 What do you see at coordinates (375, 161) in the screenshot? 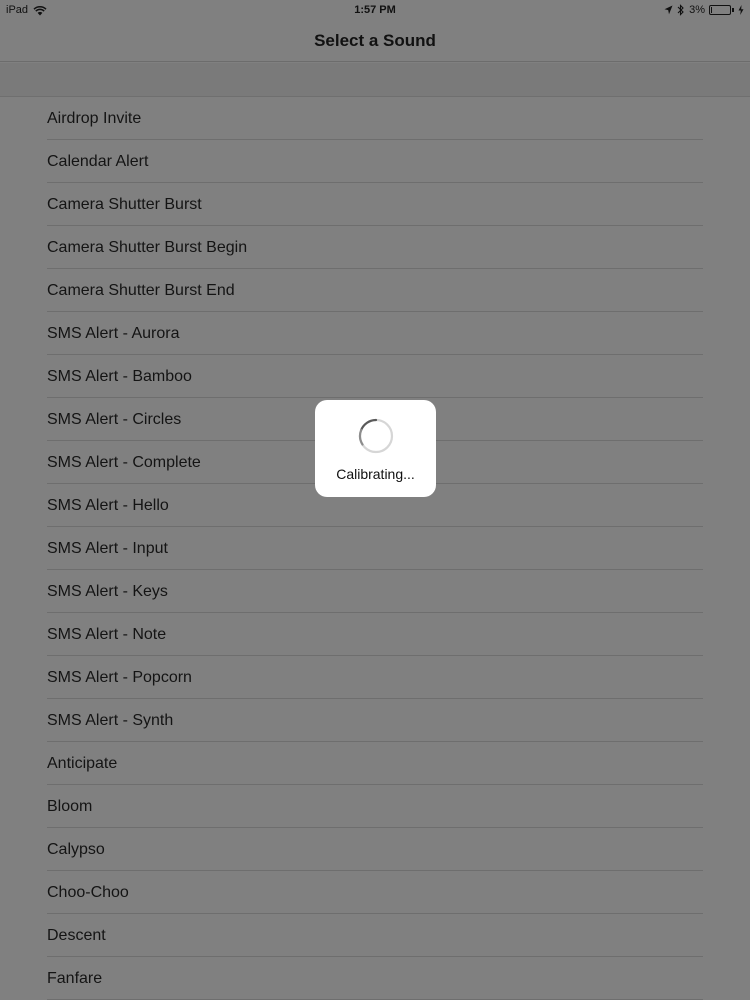
I see `sound-item-calendar-alert: Calendar Alert` at bounding box center [375, 161].